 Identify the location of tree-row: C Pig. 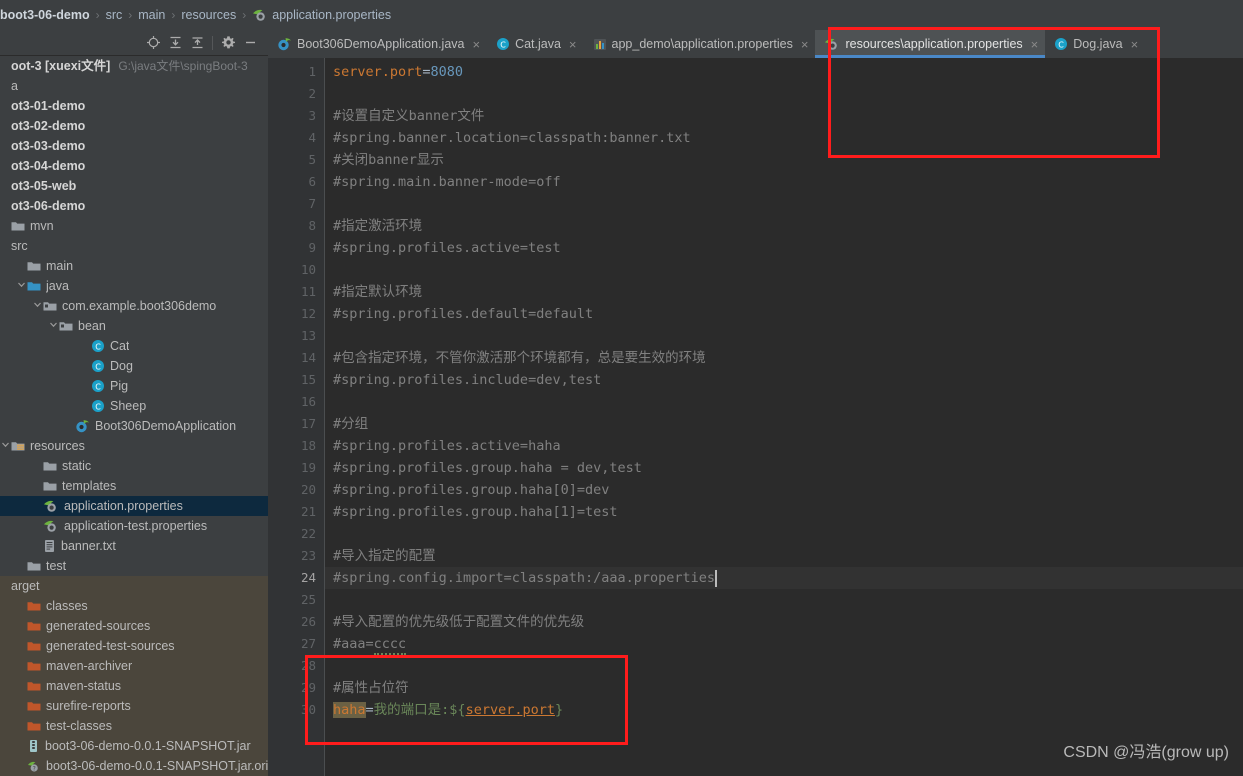
(134, 386).